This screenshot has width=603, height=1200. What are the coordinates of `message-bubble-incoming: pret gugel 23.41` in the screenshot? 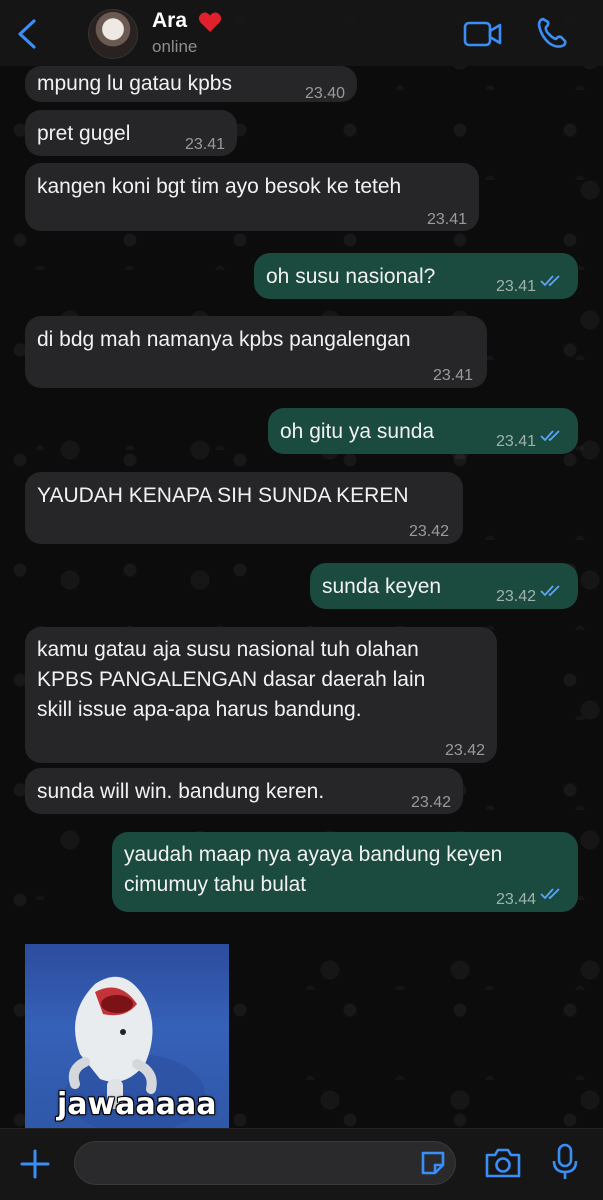 It's located at (131, 133).